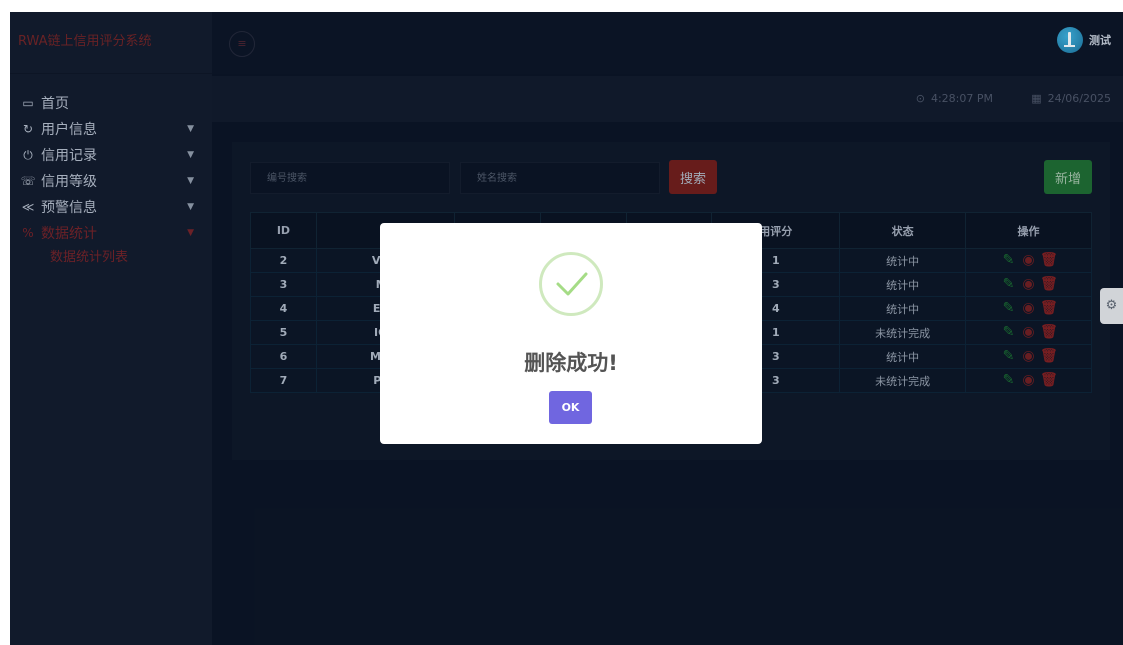 The width and height of the screenshot is (1123, 645). Describe the element at coordinates (571, 333) in the screenshot. I see `success-dialog: 删除成功! OK` at that location.